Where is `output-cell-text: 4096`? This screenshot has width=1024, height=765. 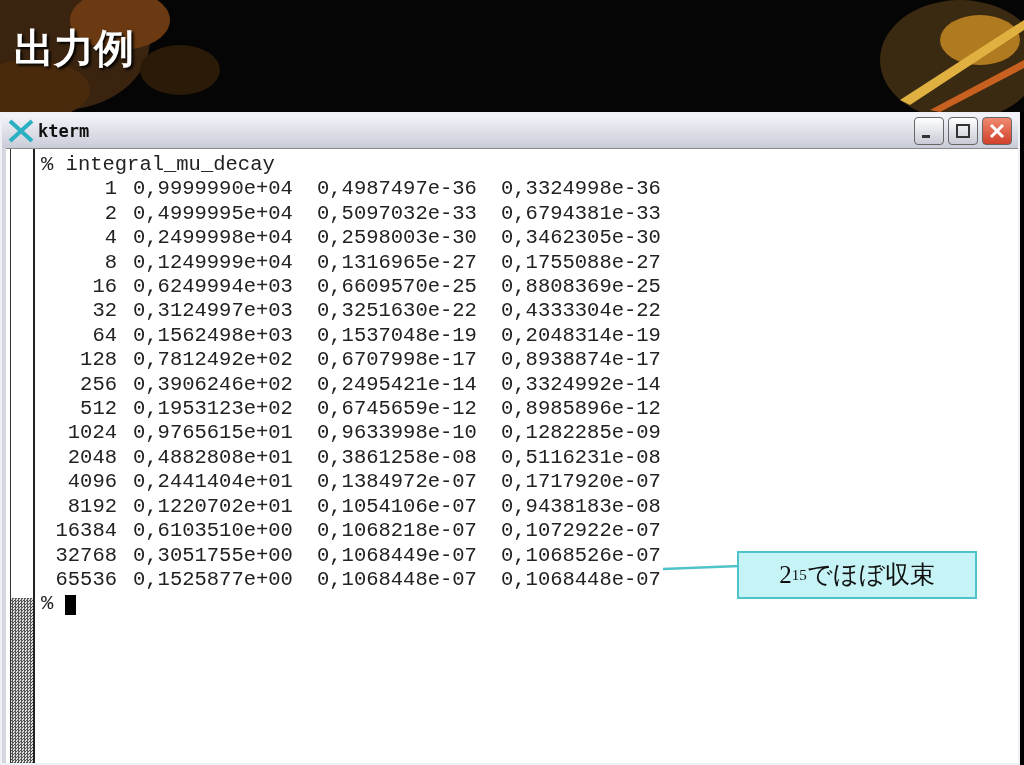 output-cell-text: 4096 is located at coordinates (91, 482).